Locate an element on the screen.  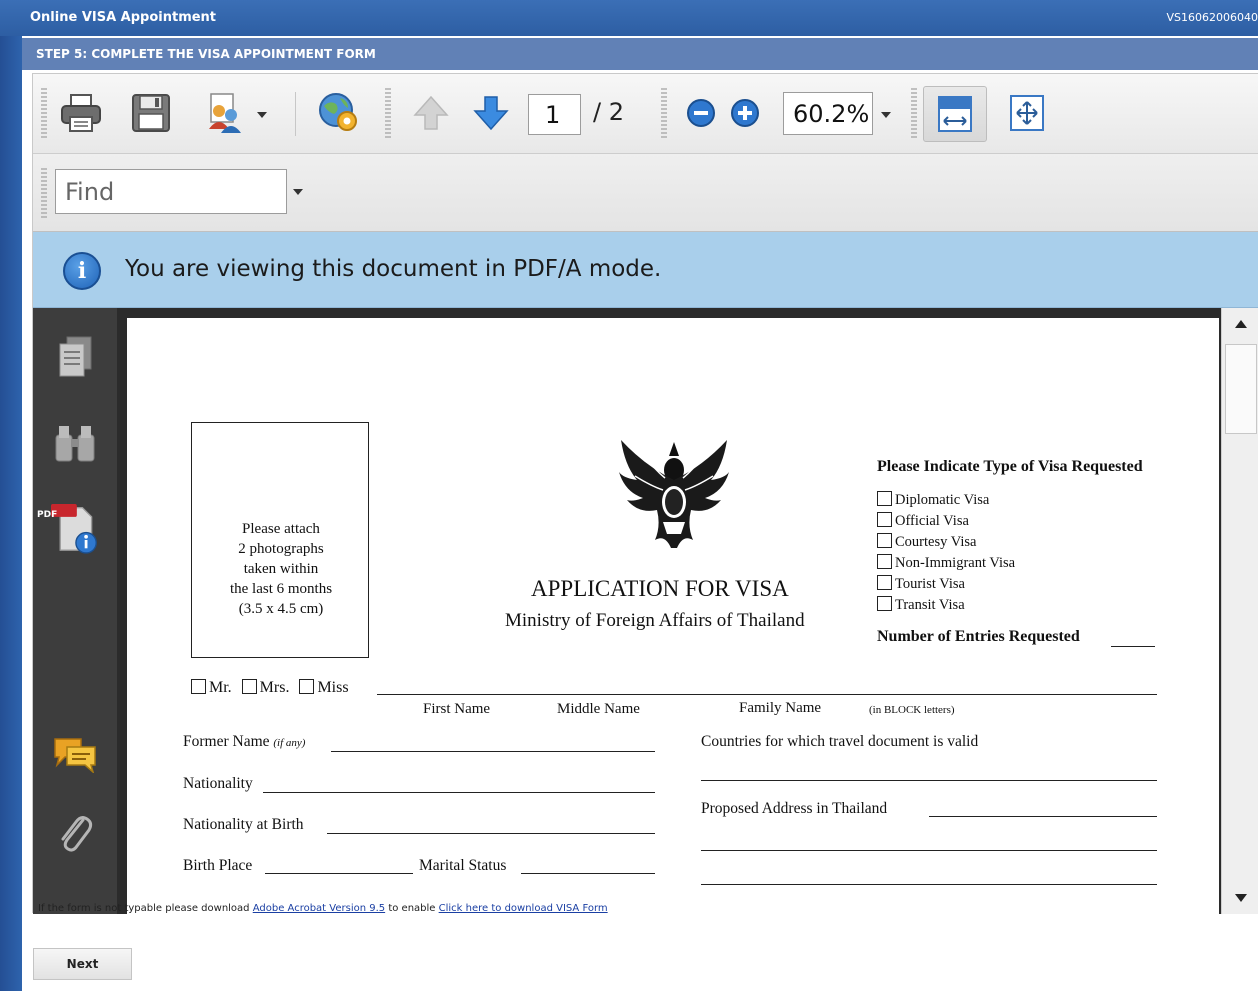
comments-panel-button is located at coordinates (75, 753).